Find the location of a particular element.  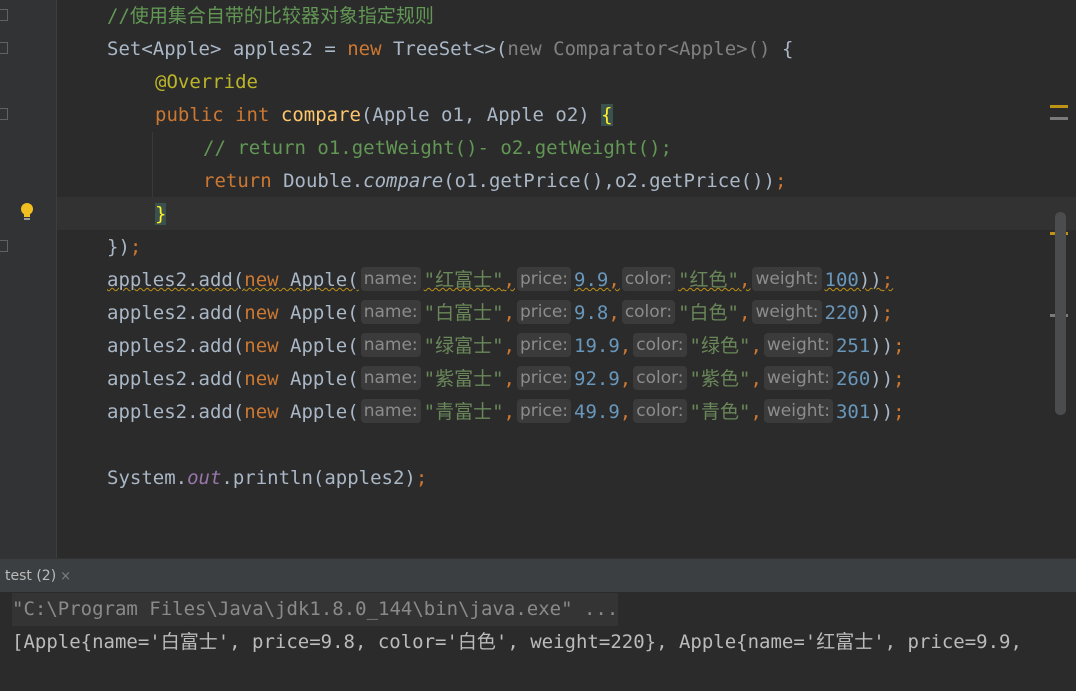

lightbulb-icon is located at coordinates (27, 212).